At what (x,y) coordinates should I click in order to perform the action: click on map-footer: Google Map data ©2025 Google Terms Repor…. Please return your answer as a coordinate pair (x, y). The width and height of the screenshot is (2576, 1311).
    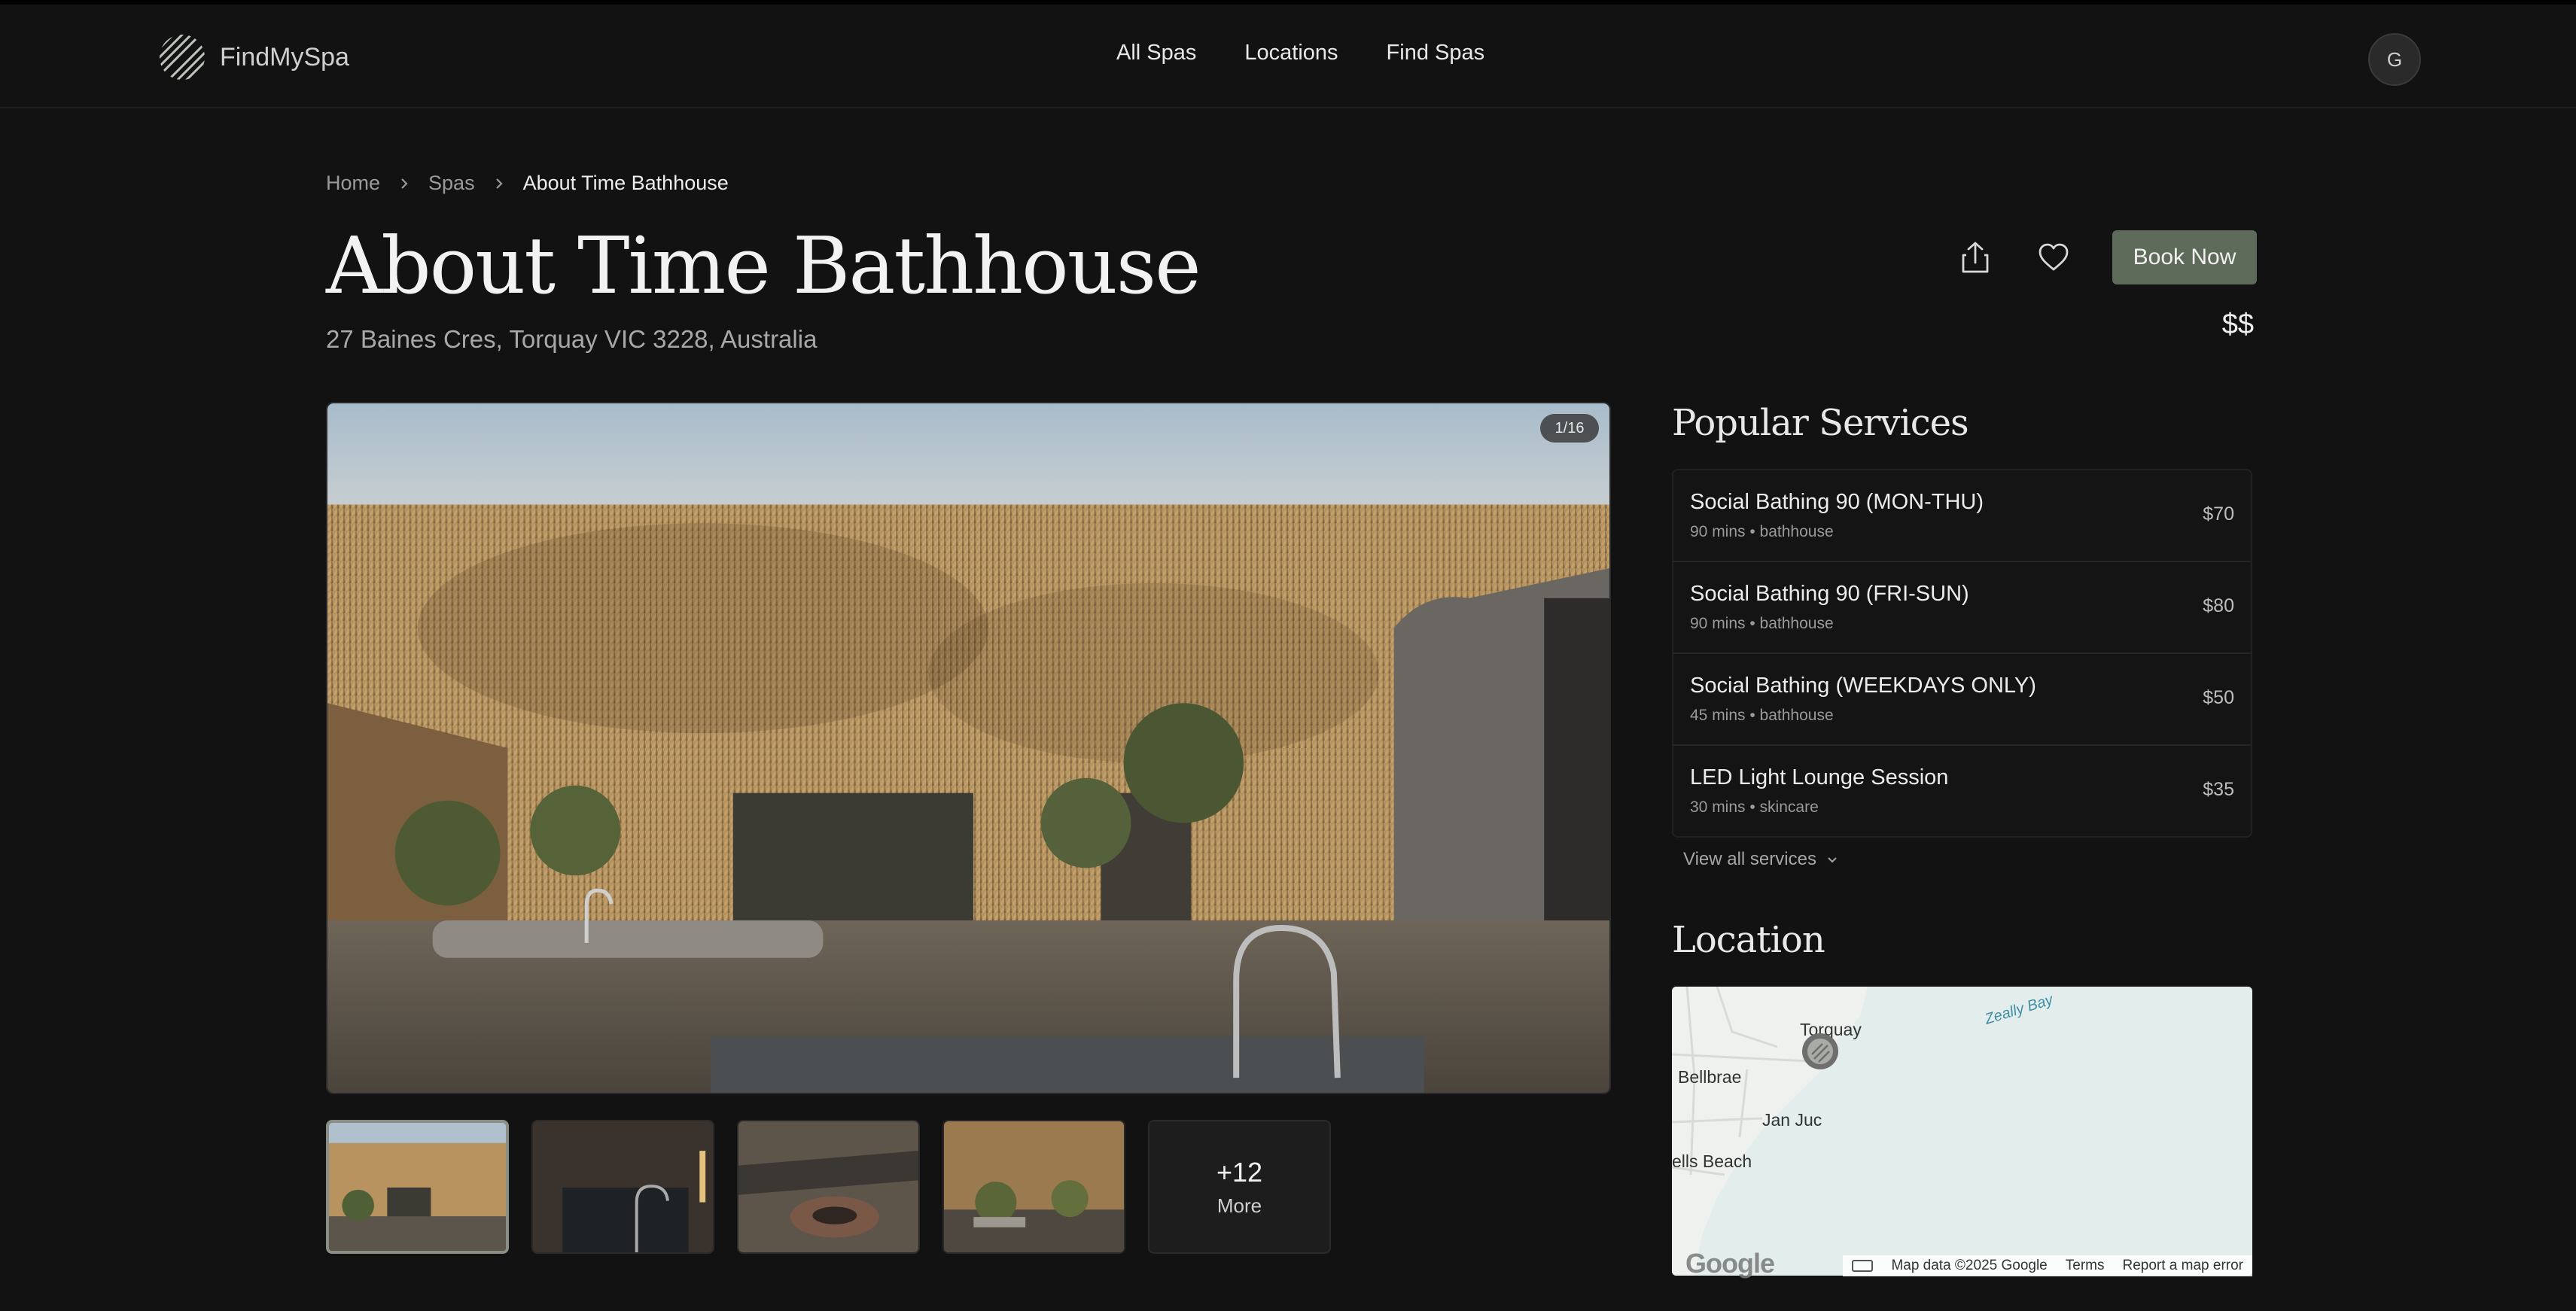
    Looking at the image, I should click on (1962, 1263).